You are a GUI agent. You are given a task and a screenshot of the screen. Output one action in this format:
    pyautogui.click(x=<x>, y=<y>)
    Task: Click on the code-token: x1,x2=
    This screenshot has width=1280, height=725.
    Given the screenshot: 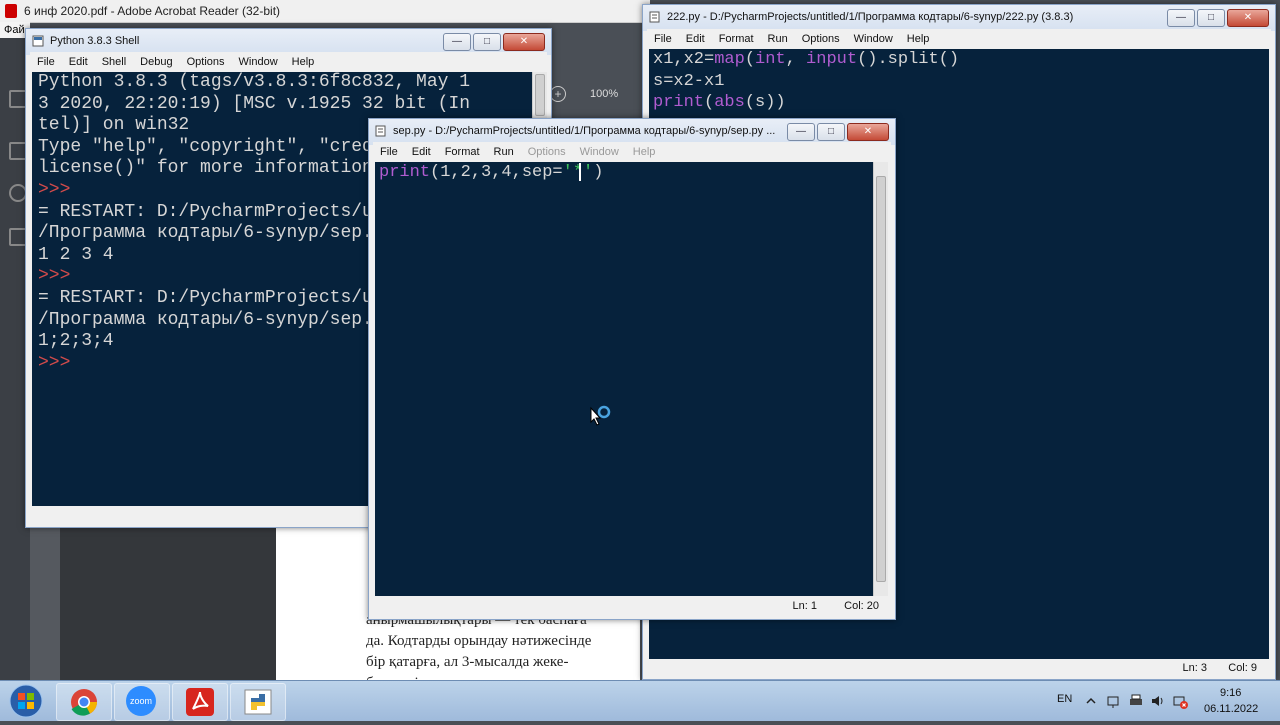 What is the action you would take?
    pyautogui.click(x=684, y=59)
    